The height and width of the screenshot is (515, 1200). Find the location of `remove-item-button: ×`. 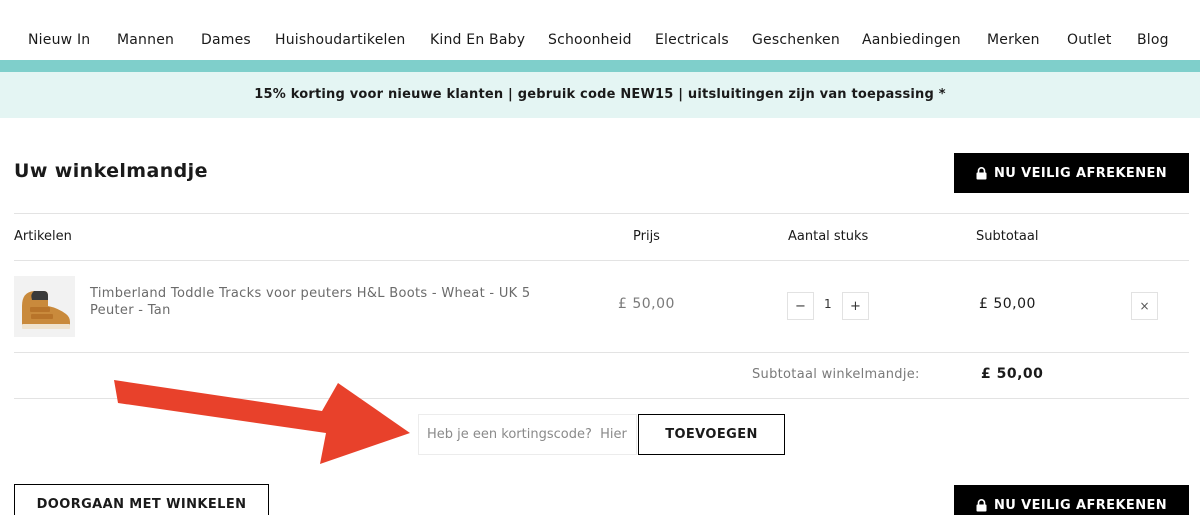

remove-item-button: × is located at coordinates (1144, 306).